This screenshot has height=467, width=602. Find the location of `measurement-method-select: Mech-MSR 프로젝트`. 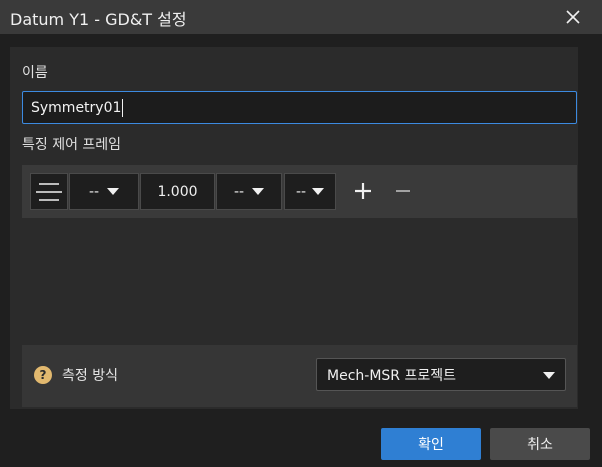

measurement-method-select: Mech-MSR 프로젝트 is located at coordinates (441, 374).